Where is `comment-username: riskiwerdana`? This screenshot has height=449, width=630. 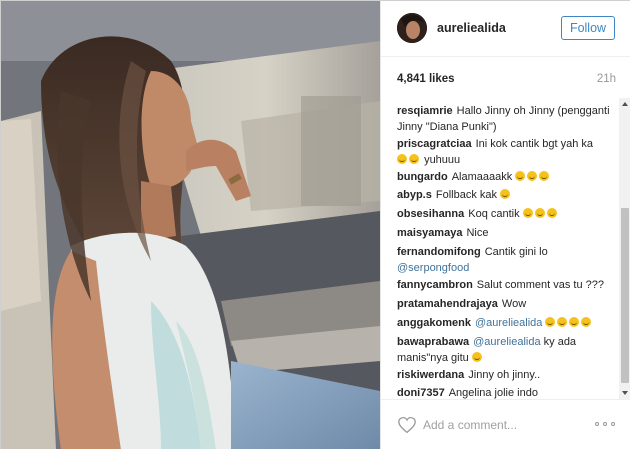
comment-username: riskiwerdana is located at coordinates (430, 375).